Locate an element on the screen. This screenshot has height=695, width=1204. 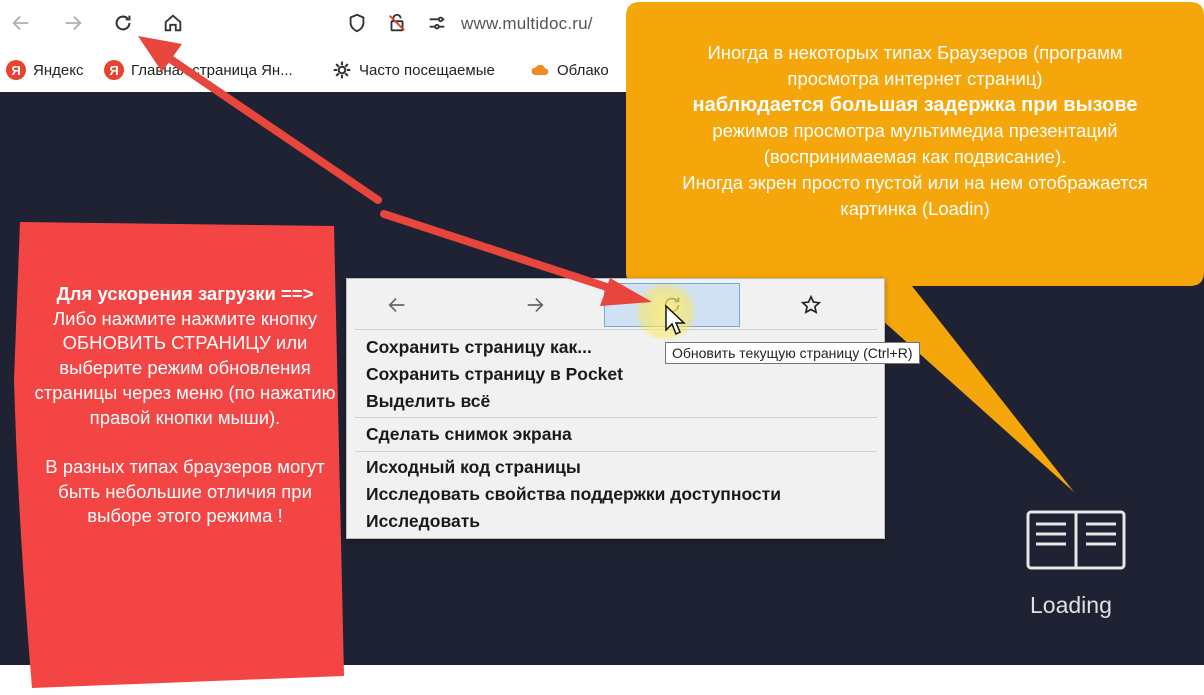
bookmark-most-visited: Часто посещаемые is located at coordinates (413, 70).